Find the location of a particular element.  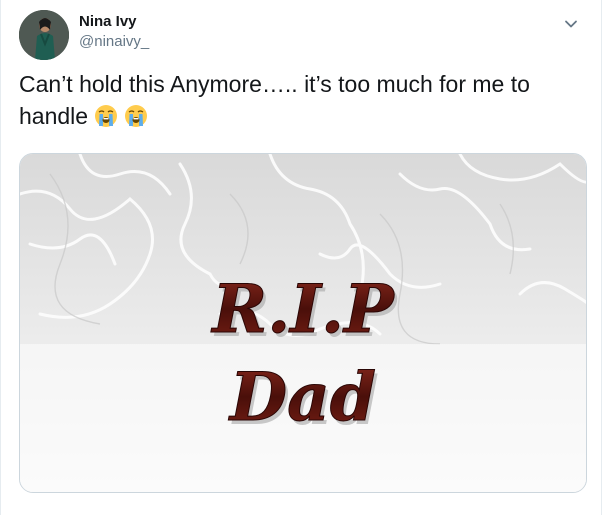

rip-text: R.I.P is located at coordinates (303, 309).